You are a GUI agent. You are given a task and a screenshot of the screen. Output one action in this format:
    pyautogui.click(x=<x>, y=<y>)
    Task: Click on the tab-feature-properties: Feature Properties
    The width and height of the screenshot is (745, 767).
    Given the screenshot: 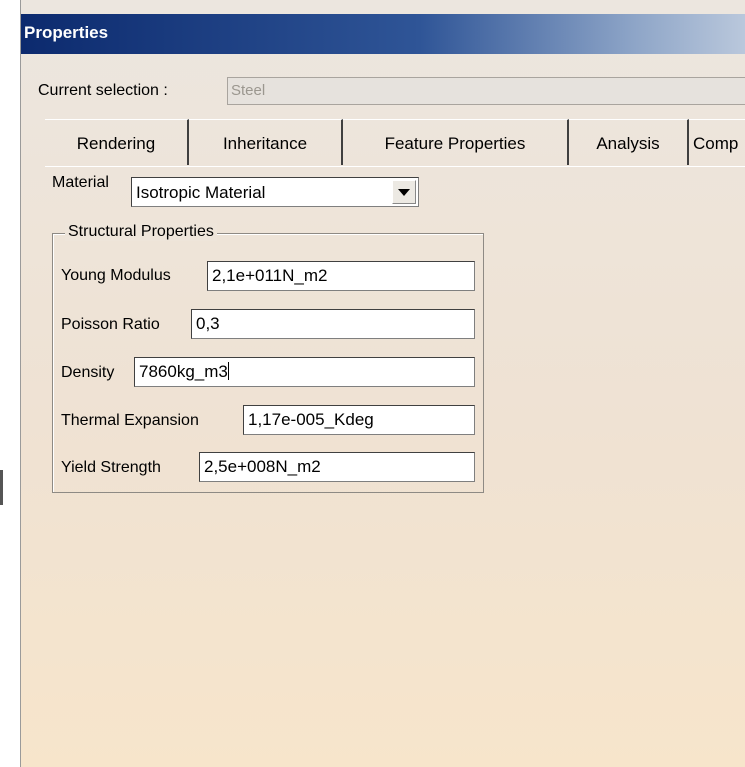 What is the action you would take?
    pyautogui.click(x=456, y=142)
    